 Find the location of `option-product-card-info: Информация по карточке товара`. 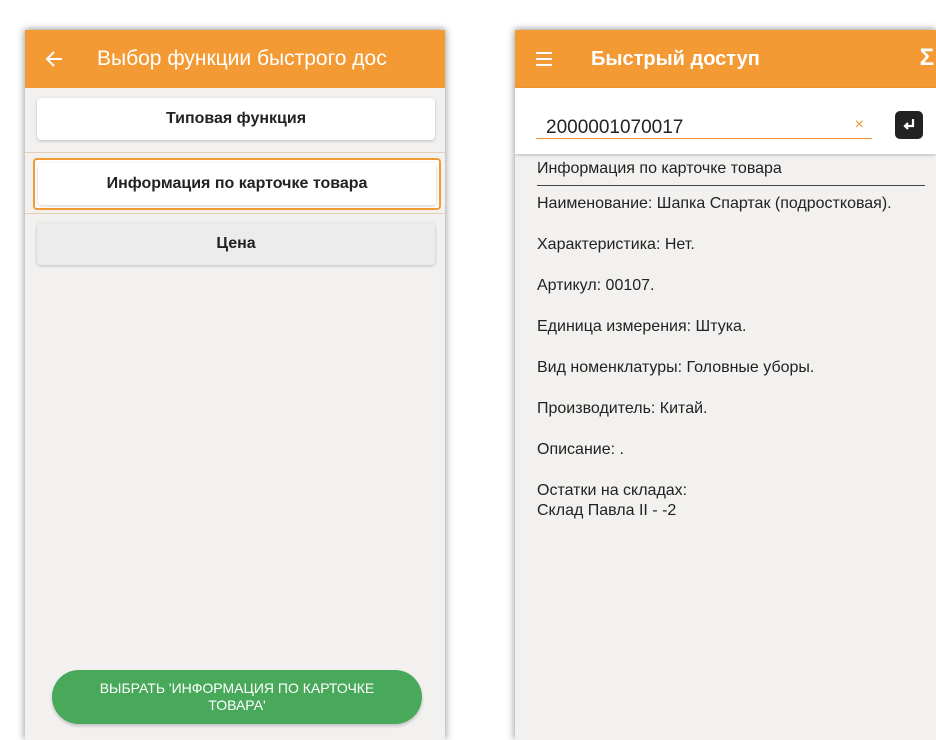

option-product-card-info: Информация по карточке товара is located at coordinates (237, 184).